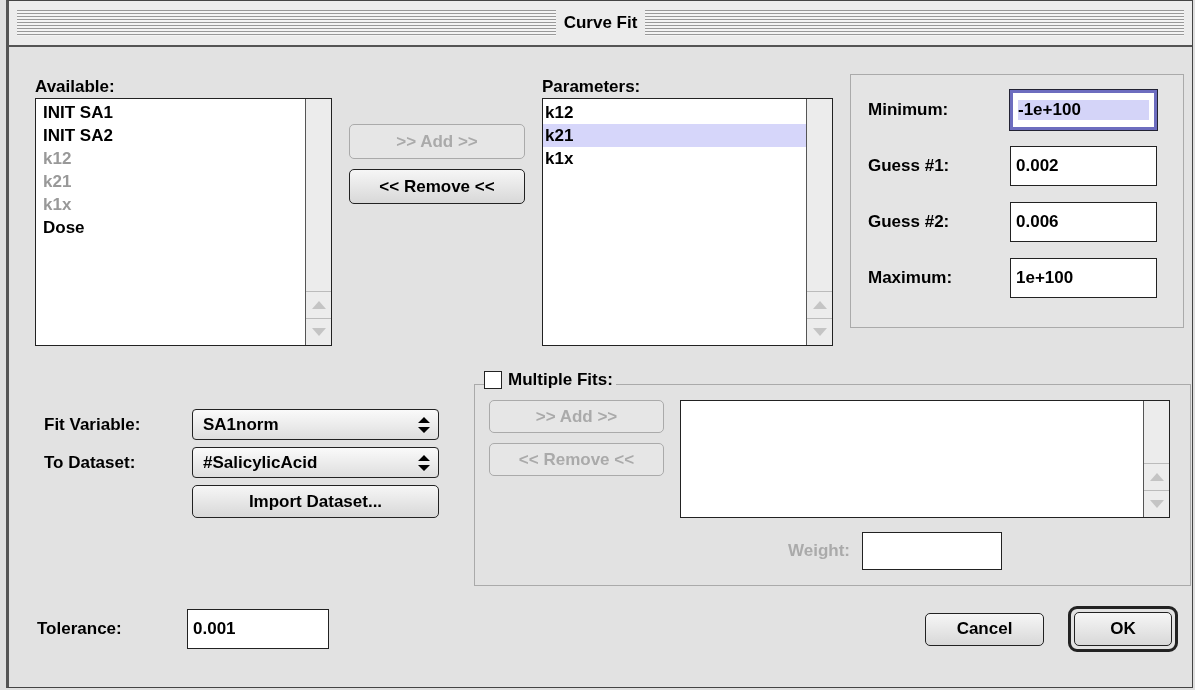  Describe the element at coordinates (90, 462) in the screenshot. I see `field-label: To Dataset:` at that location.